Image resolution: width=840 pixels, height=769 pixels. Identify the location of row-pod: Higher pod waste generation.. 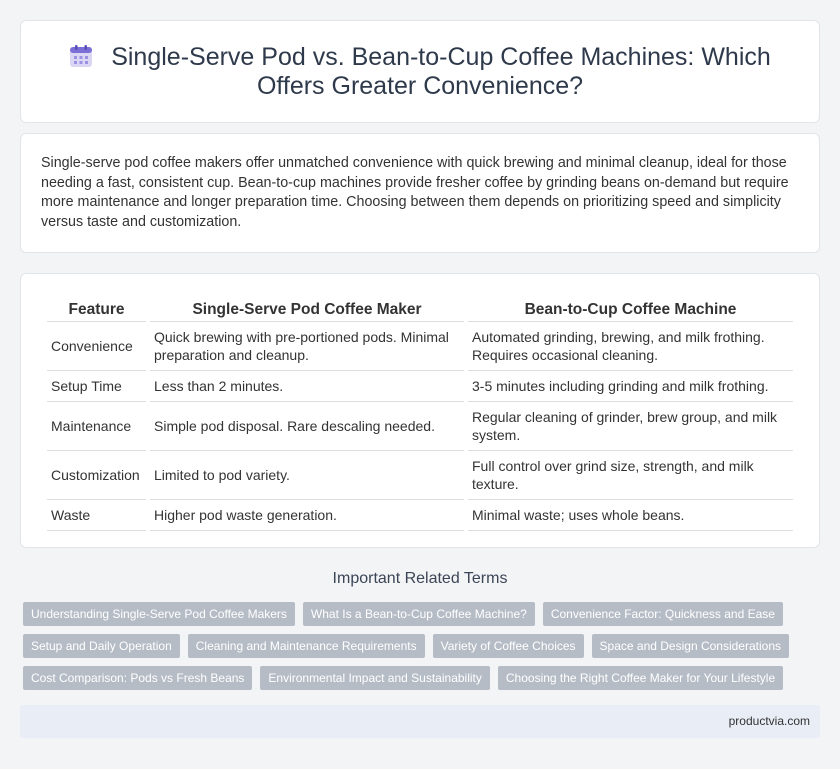
(307, 515).